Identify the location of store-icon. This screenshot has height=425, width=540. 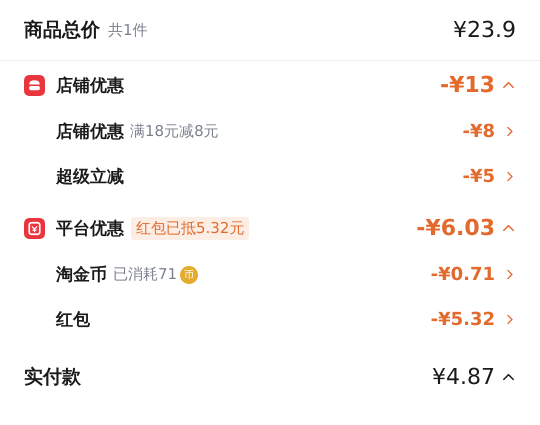
(34, 85).